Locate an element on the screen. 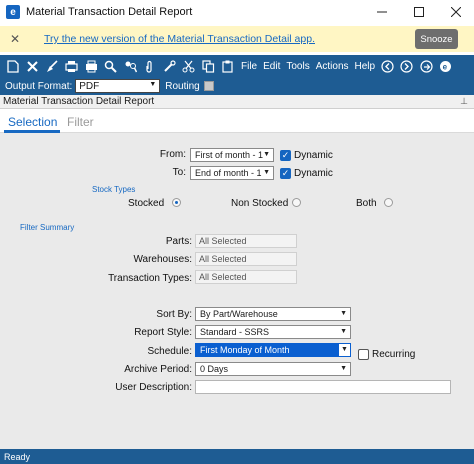  warehouses-label: Warehouses: is located at coordinates (162, 259).